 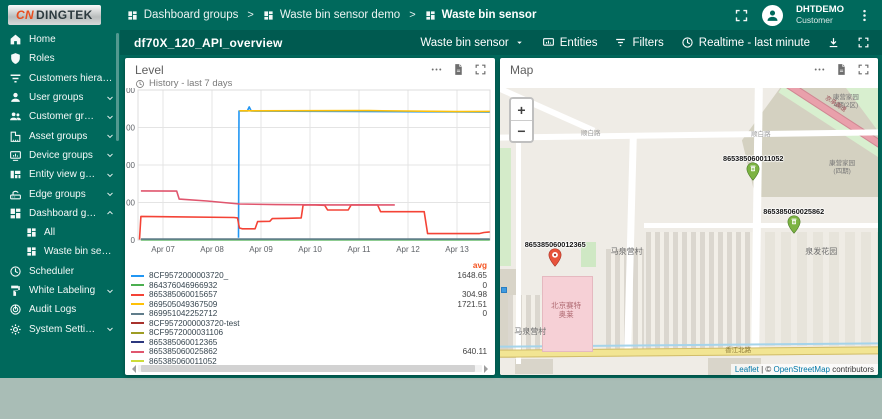 I want to click on user-name: DHTDEMO, so click(x=819, y=9).